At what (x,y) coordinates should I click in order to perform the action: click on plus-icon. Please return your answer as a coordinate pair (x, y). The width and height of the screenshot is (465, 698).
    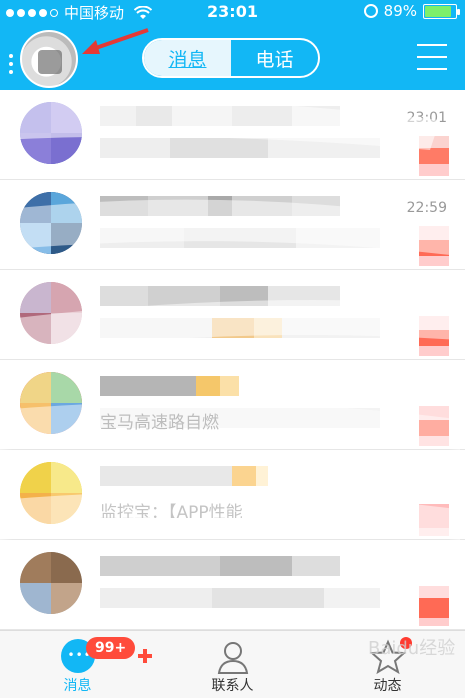
    Looking at the image, I should click on (145, 656).